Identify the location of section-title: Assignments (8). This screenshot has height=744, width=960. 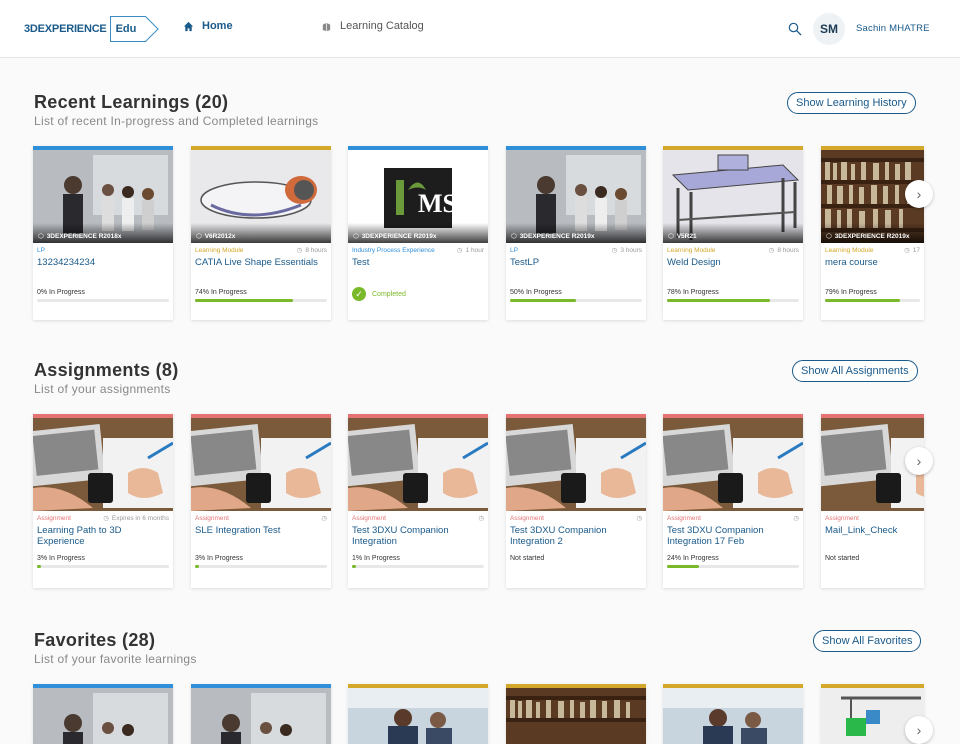
(106, 370).